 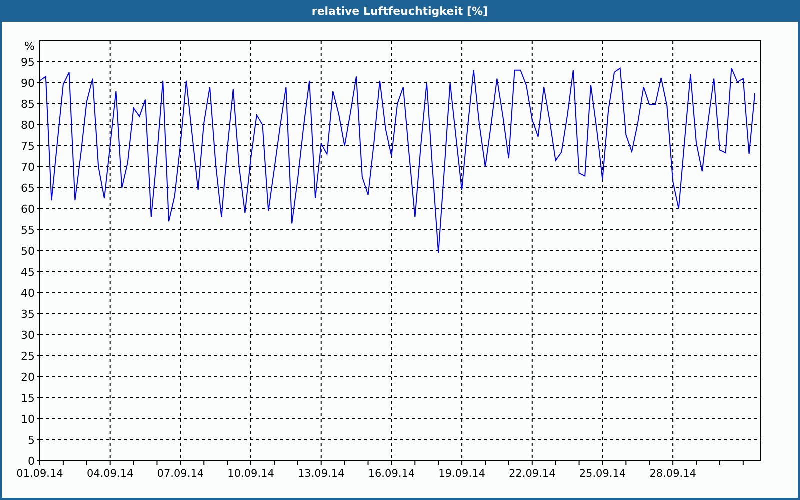 What do you see at coordinates (28, 293) in the screenshot?
I see `y-tick-label: 40` at bounding box center [28, 293].